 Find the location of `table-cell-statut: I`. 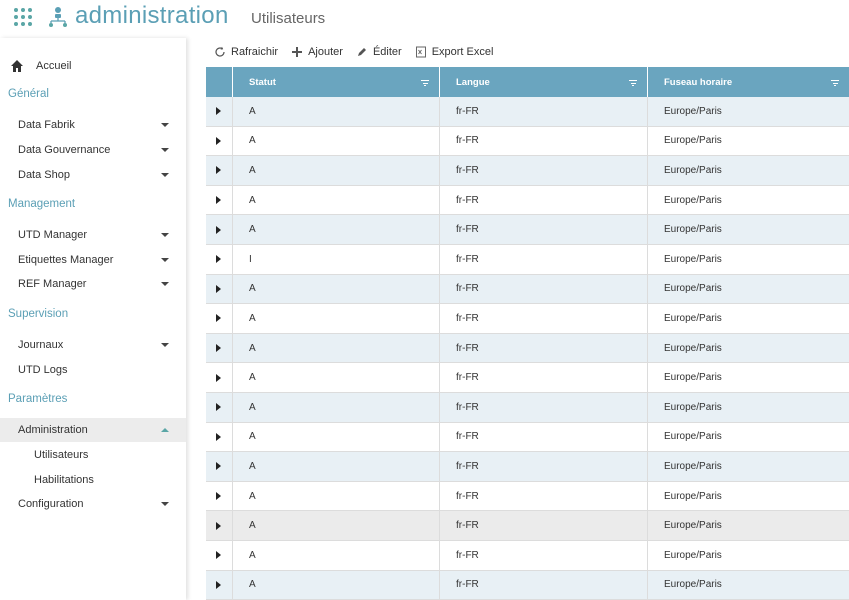

table-cell-statut: I is located at coordinates (336, 259).